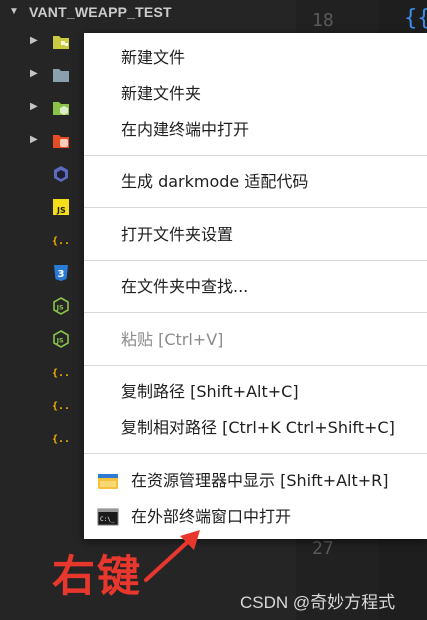  Describe the element at coordinates (14, 11) in the screenshot. I see `chevron-down-icon: ▼` at that location.